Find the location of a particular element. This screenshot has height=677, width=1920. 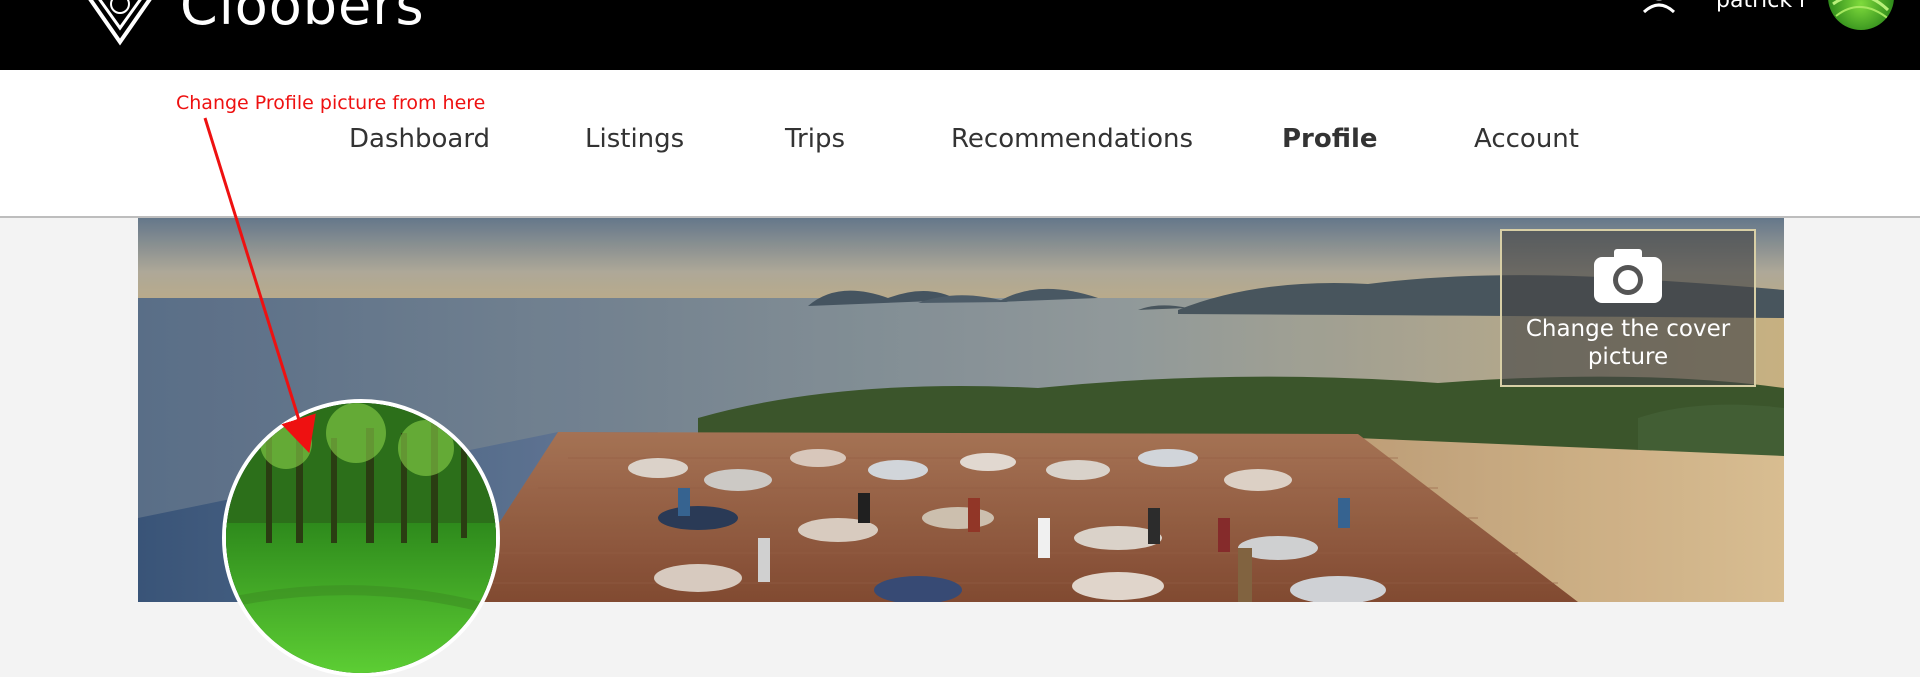

nav-profile: Profile is located at coordinates (1330, 139).